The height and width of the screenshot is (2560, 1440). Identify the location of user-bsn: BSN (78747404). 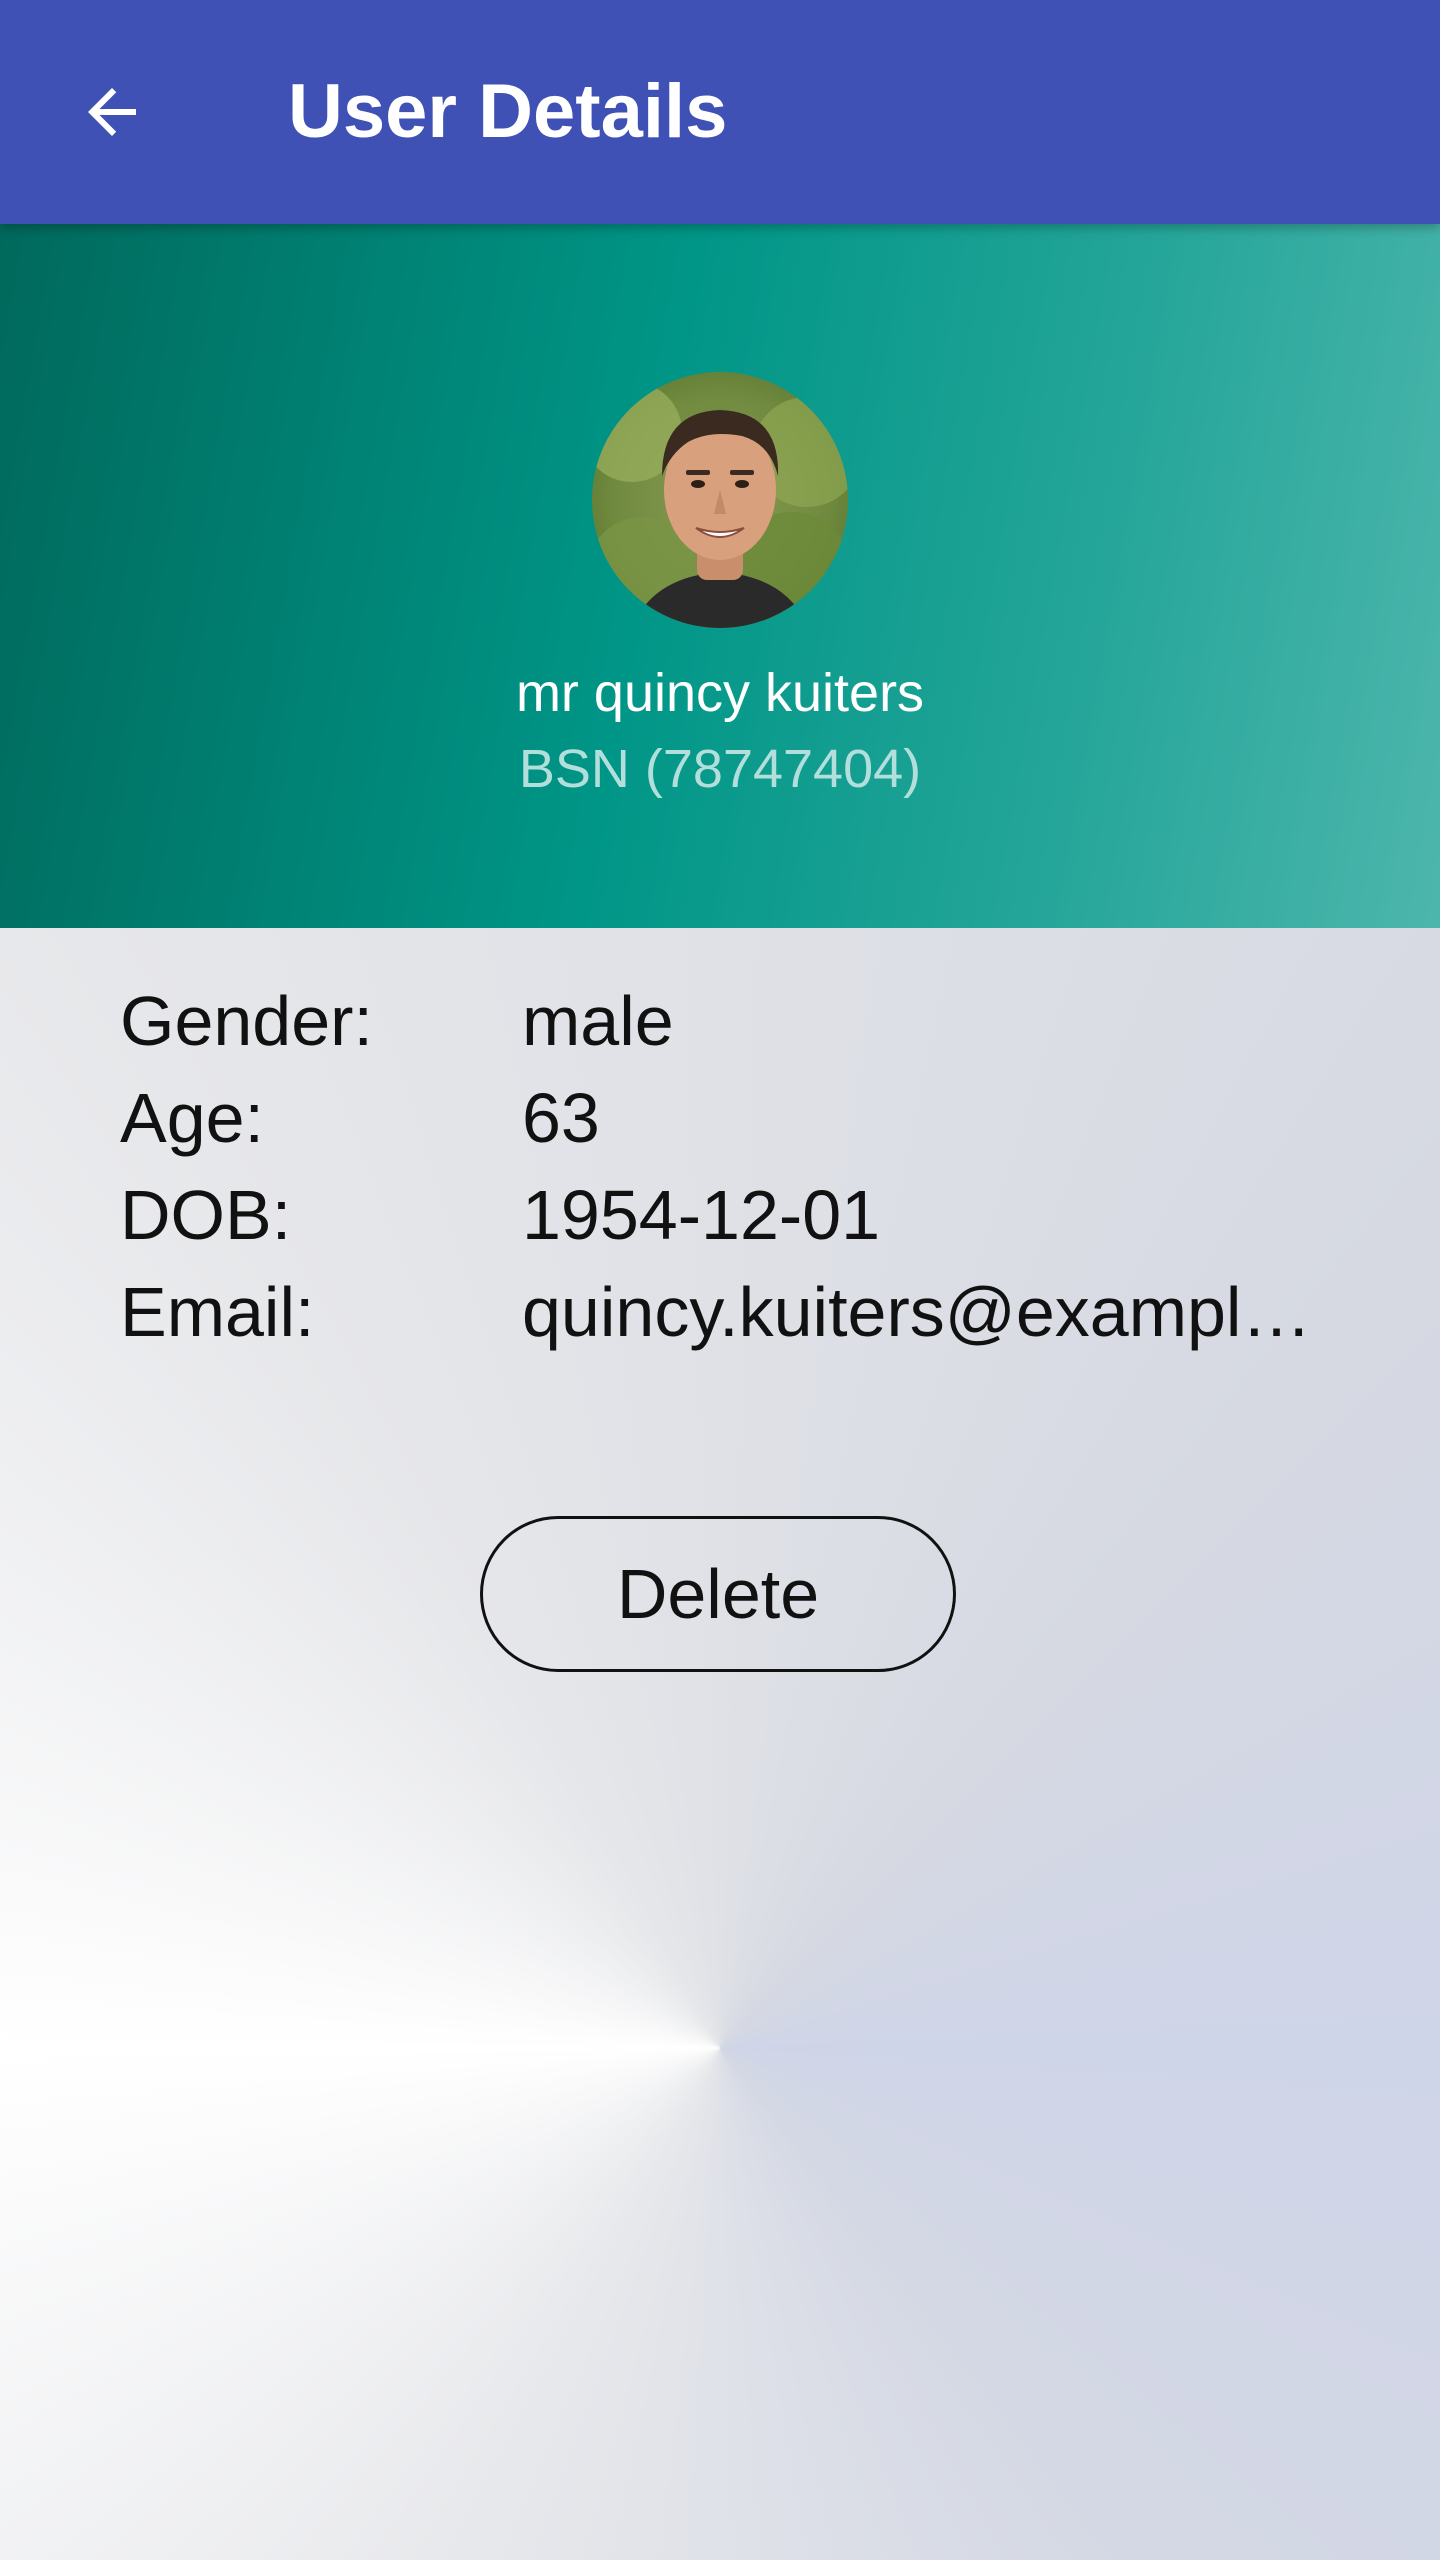
(720, 769).